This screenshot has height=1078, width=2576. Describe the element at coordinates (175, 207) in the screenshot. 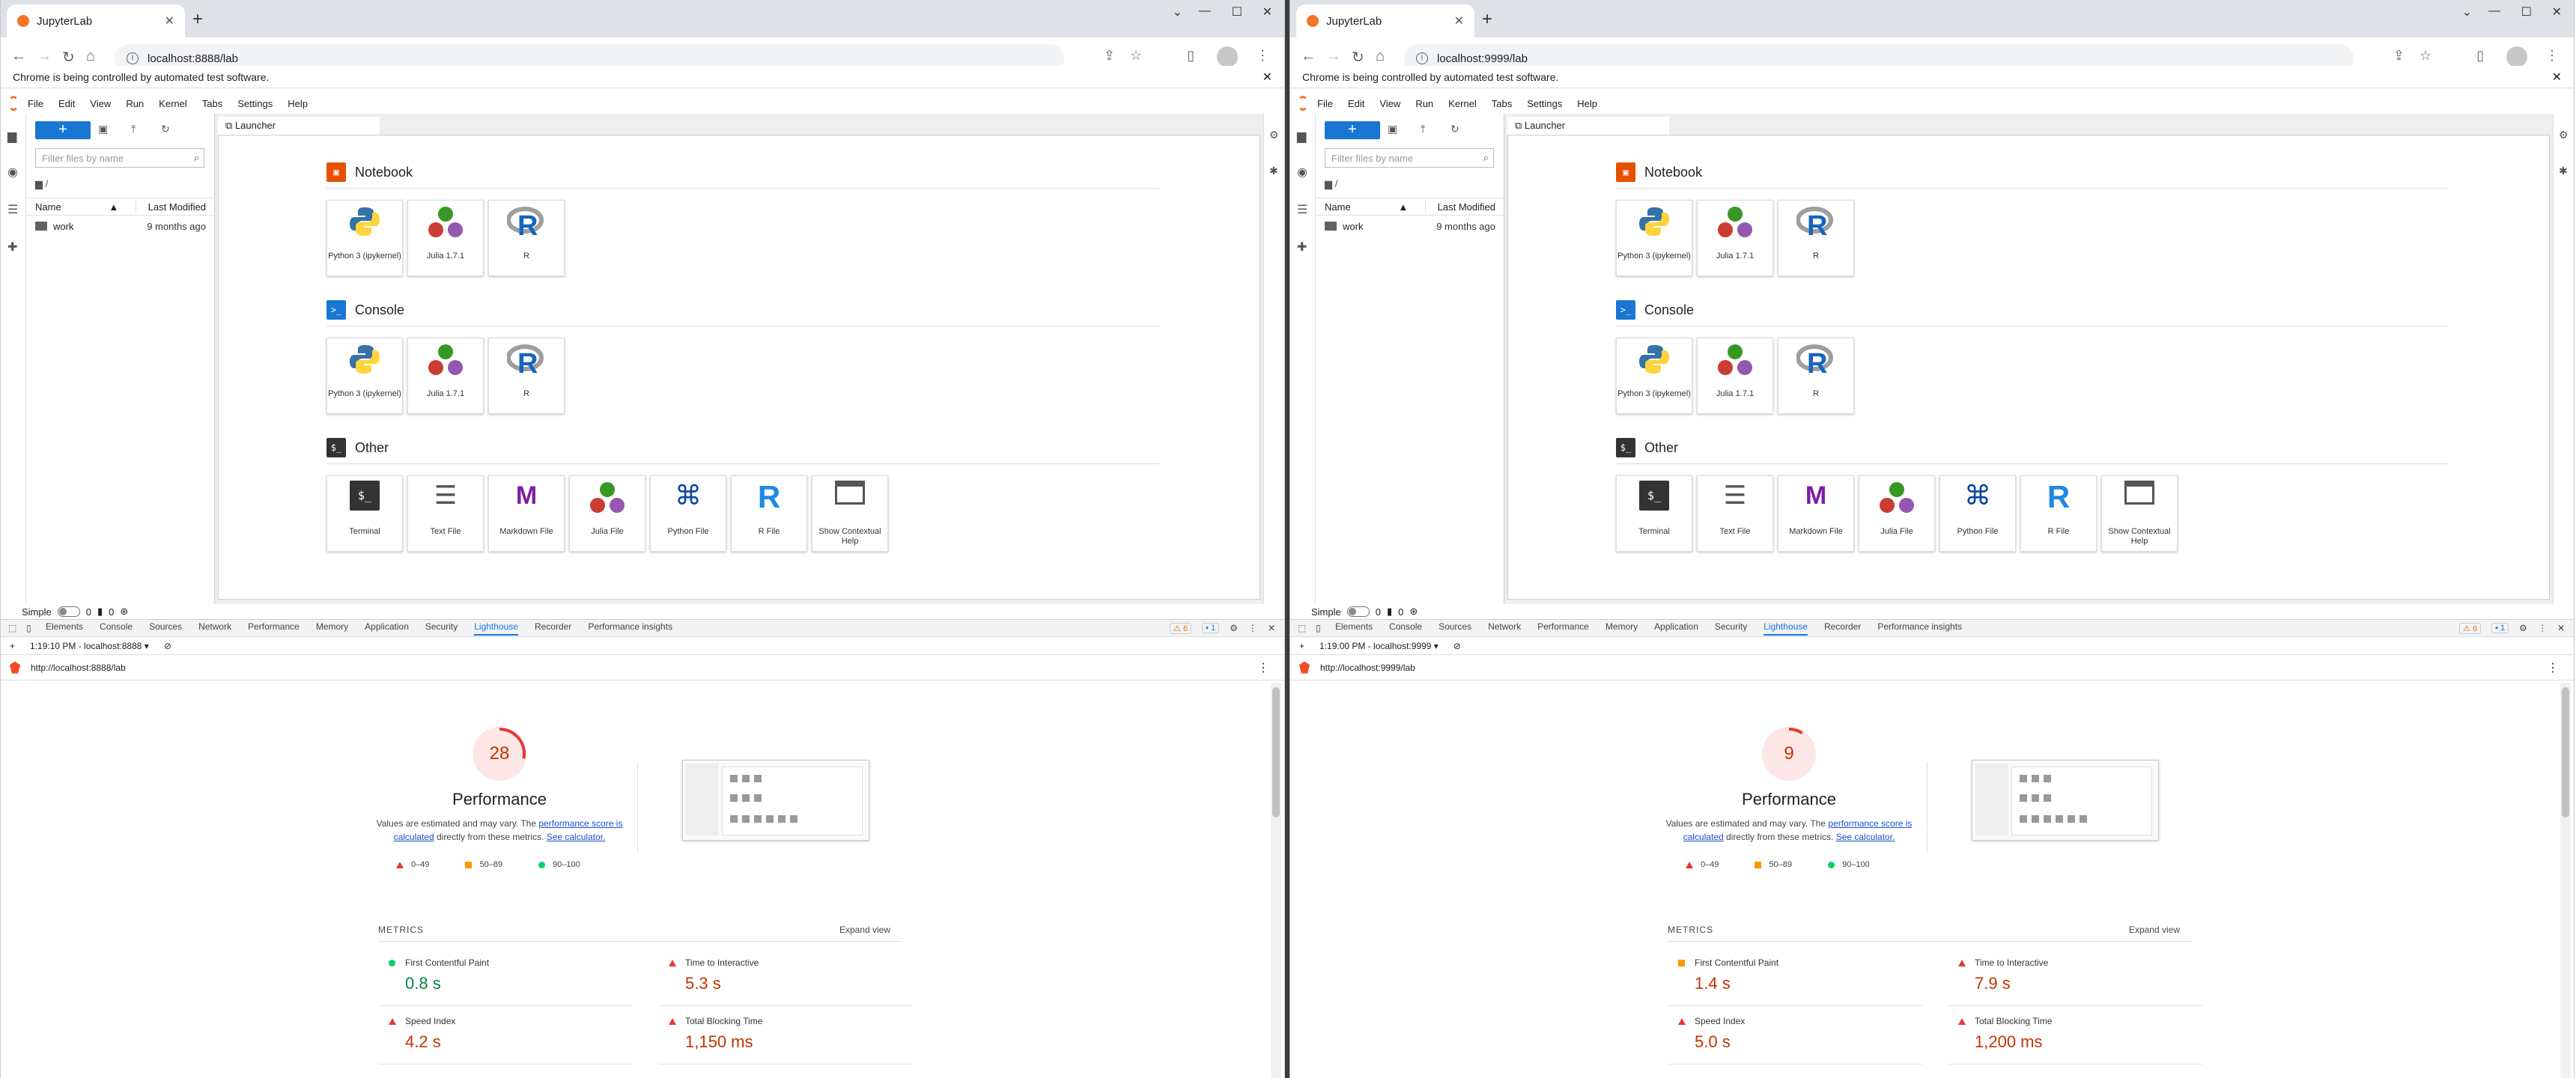

I see `modified-column-header: Last Modified` at that location.